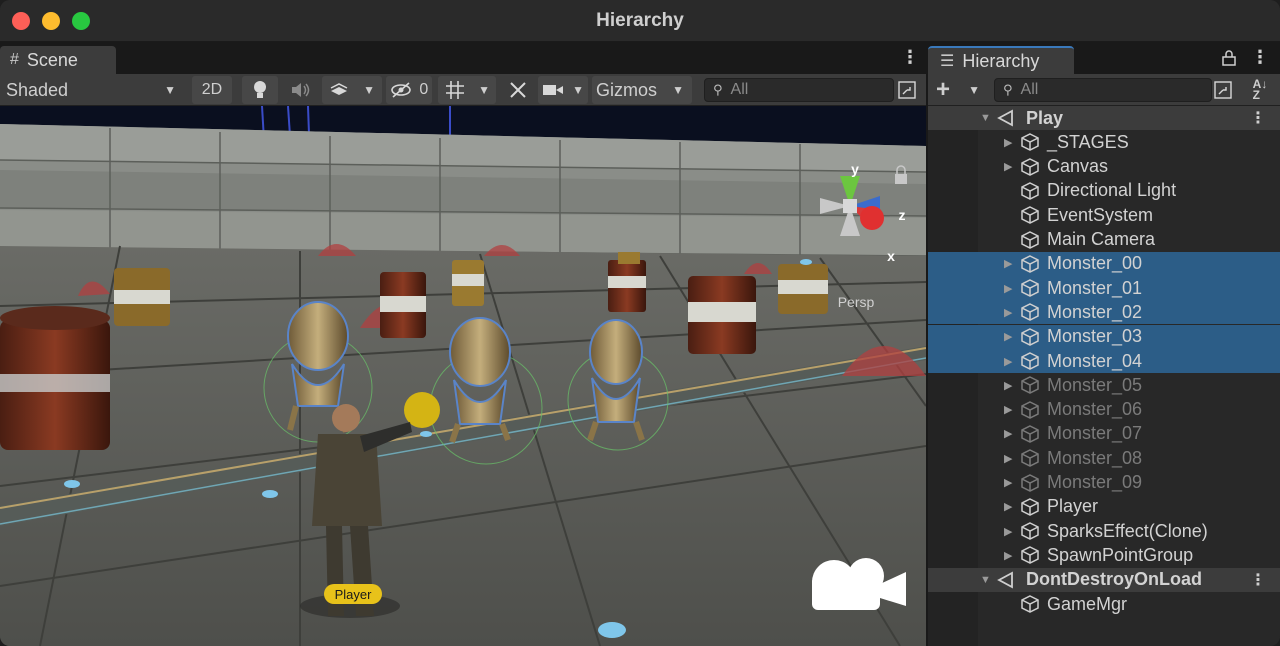 The height and width of the screenshot is (646, 1280). Describe the element at coordinates (958, 90) in the screenshot. I see `create-dropdown: + ▼` at that location.